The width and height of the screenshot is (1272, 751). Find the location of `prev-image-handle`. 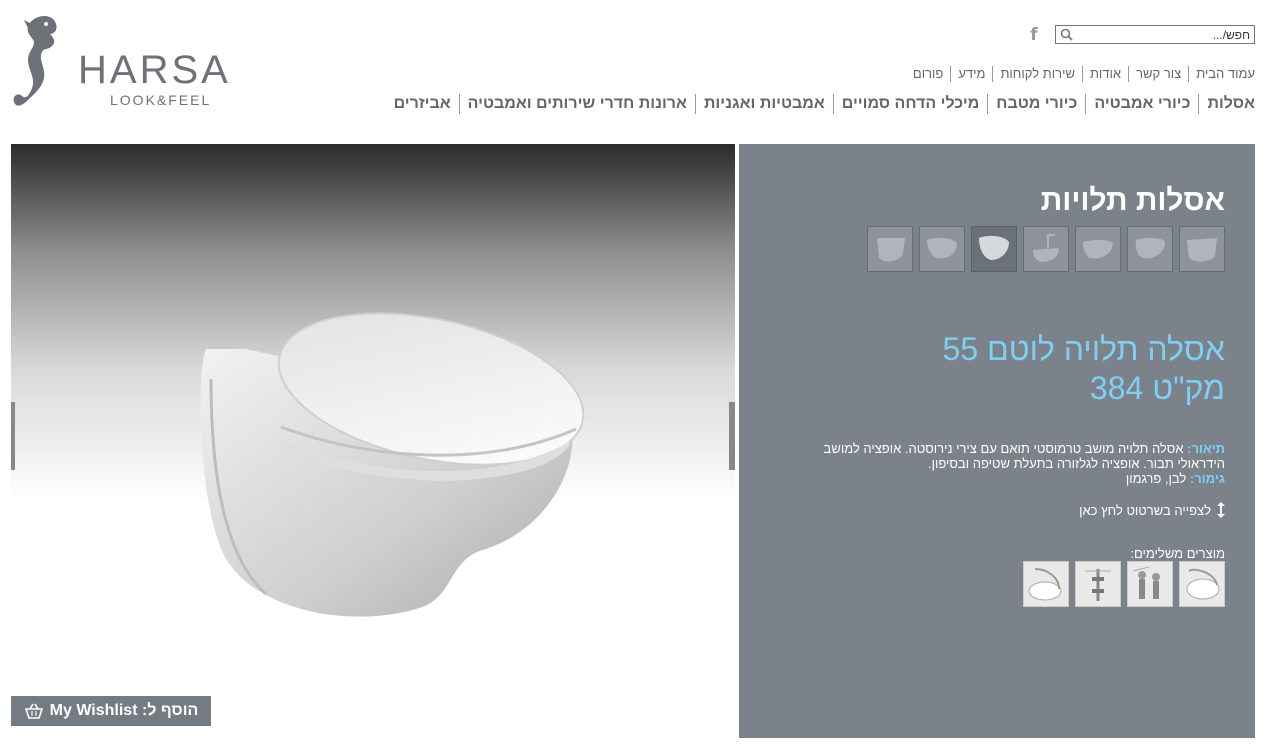

prev-image-handle is located at coordinates (13, 436).